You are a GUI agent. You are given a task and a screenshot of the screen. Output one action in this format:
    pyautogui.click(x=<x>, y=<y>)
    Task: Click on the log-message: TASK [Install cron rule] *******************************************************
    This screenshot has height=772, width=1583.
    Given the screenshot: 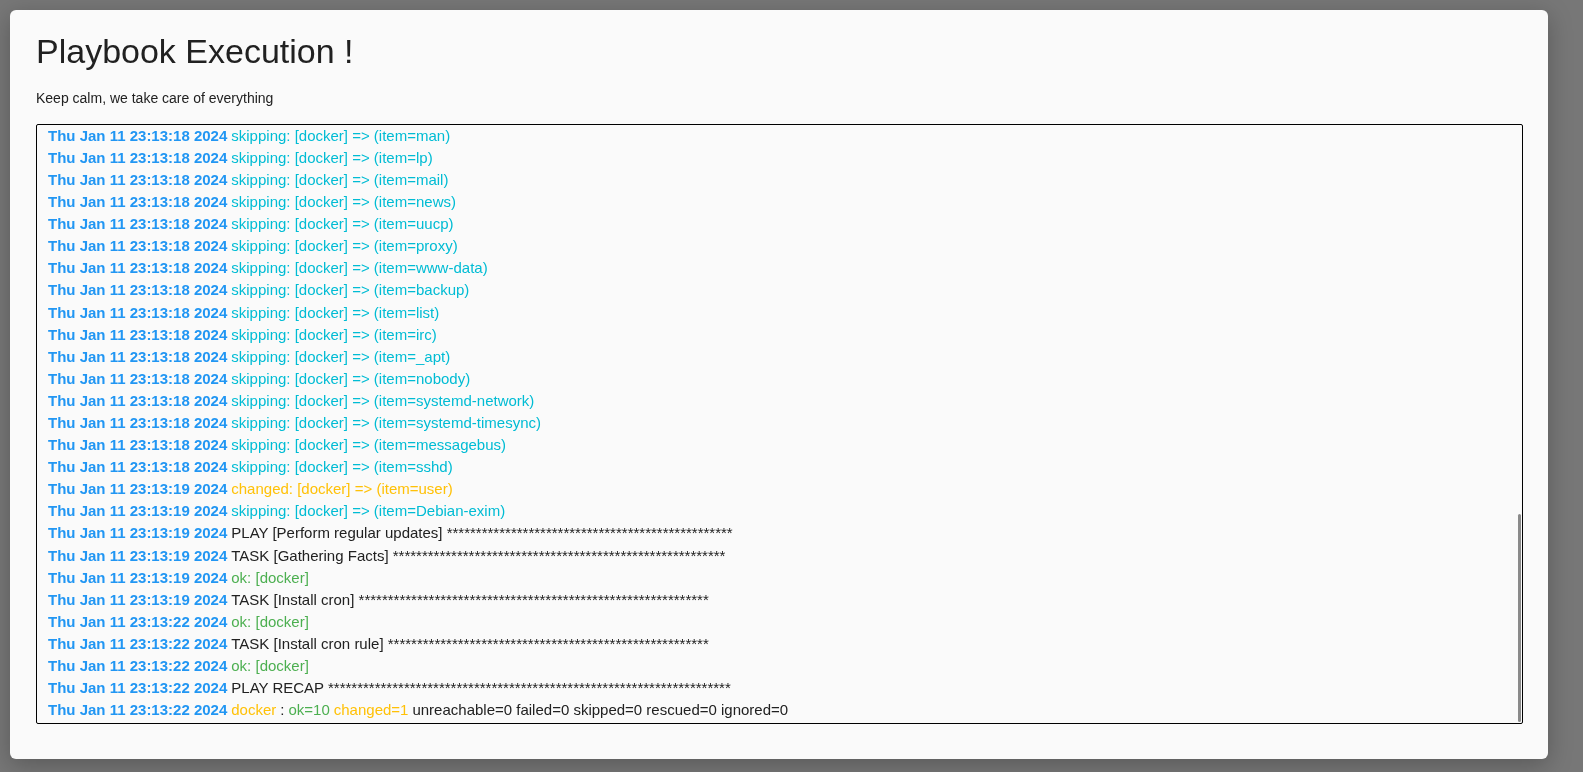 What is the action you would take?
    pyautogui.click(x=470, y=643)
    